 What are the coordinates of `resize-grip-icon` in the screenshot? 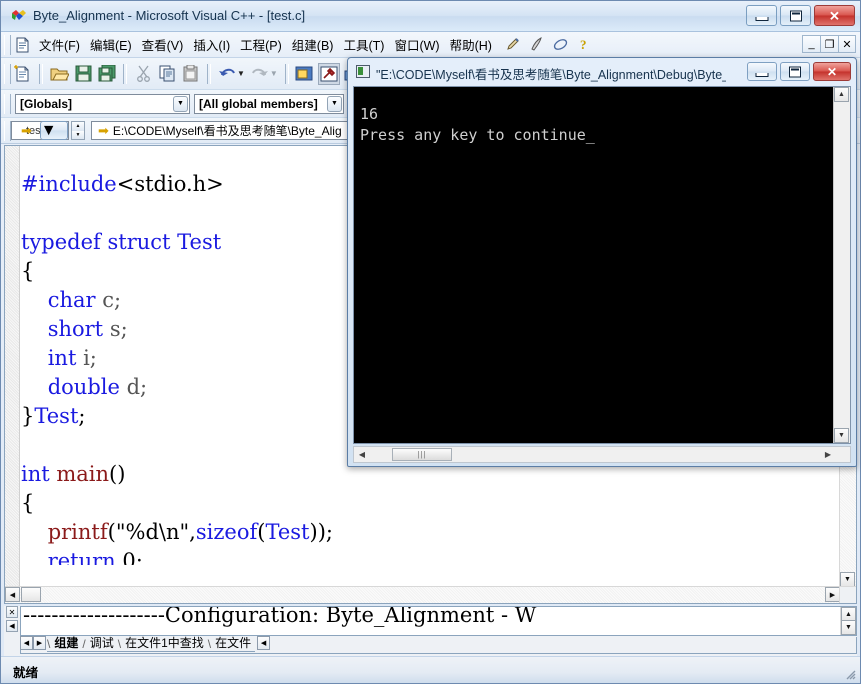 It's located at (850, 674).